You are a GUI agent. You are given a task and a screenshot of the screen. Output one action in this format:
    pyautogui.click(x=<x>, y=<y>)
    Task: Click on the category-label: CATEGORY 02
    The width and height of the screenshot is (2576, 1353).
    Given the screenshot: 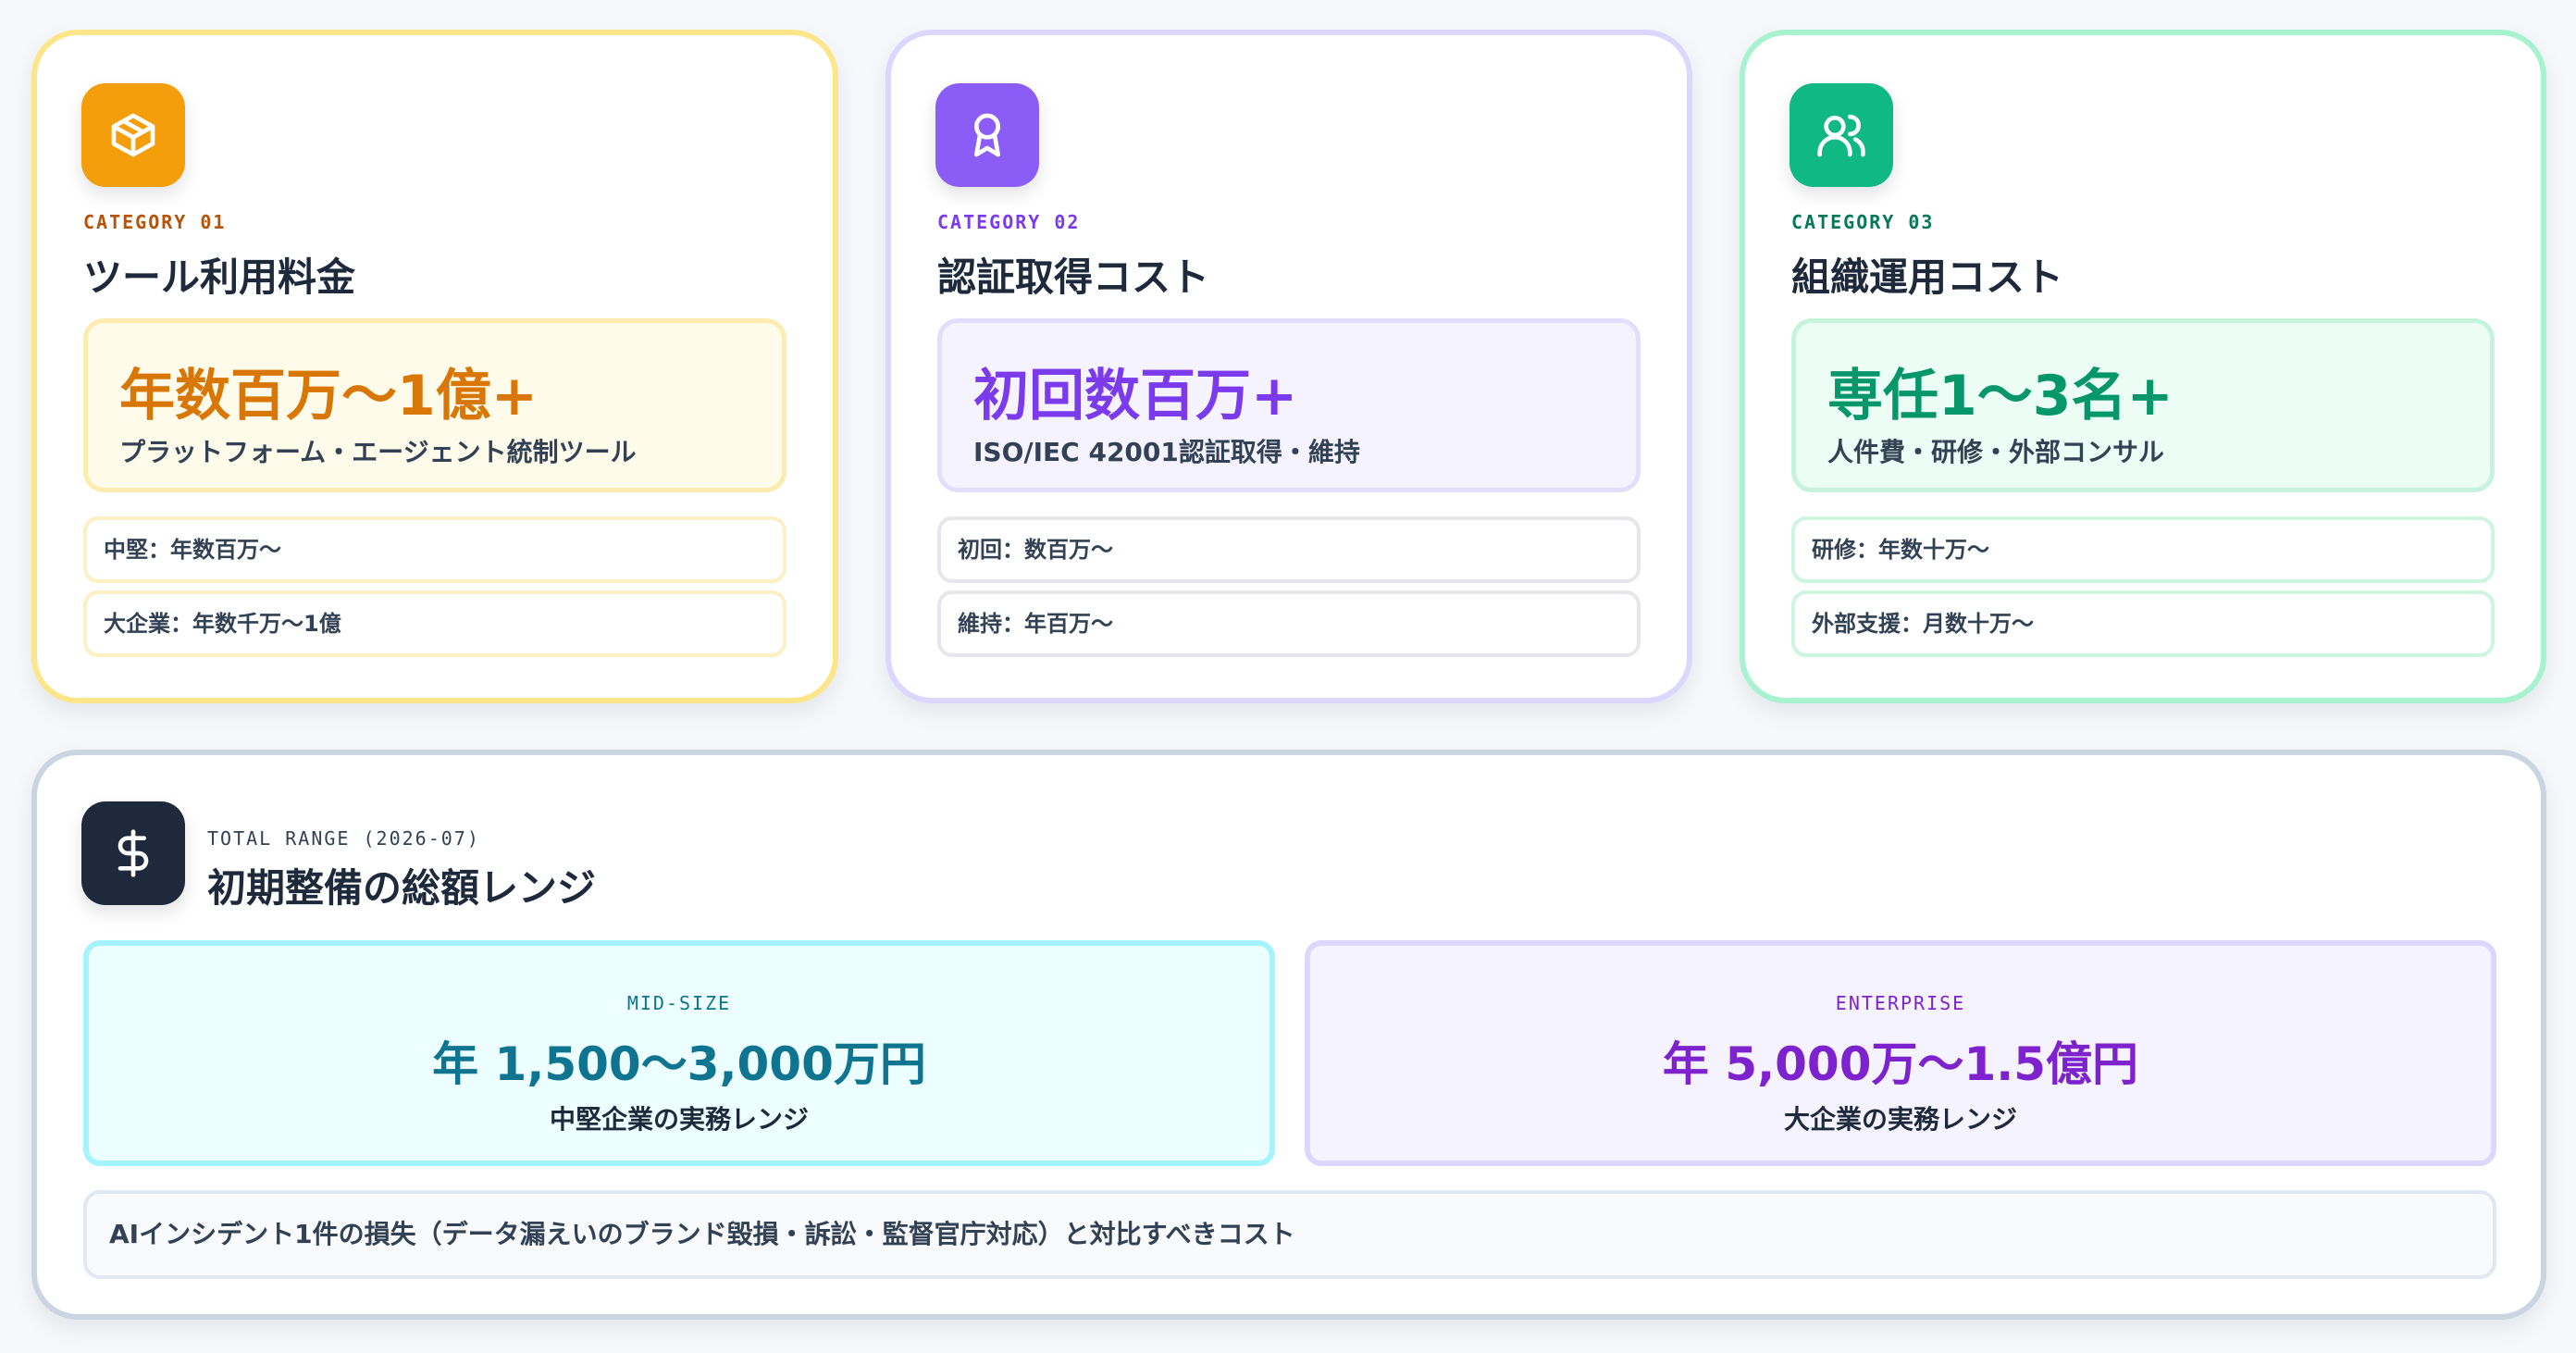 What is the action you would take?
    pyautogui.click(x=1009, y=222)
    